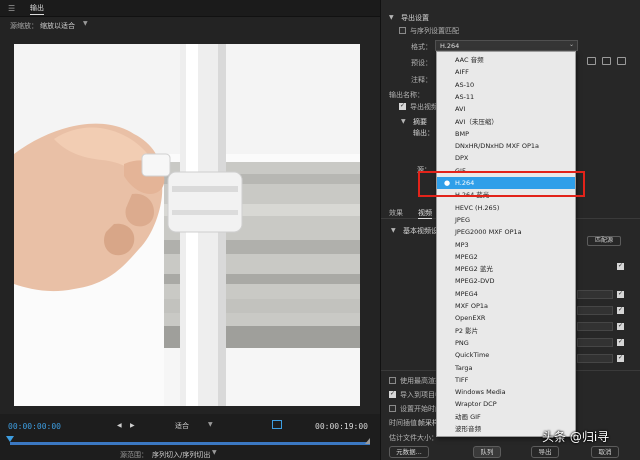 This screenshot has width=640, height=460. What do you see at coordinates (506, 343) in the screenshot?
I see `format-option: PNG` at bounding box center [506, 343].